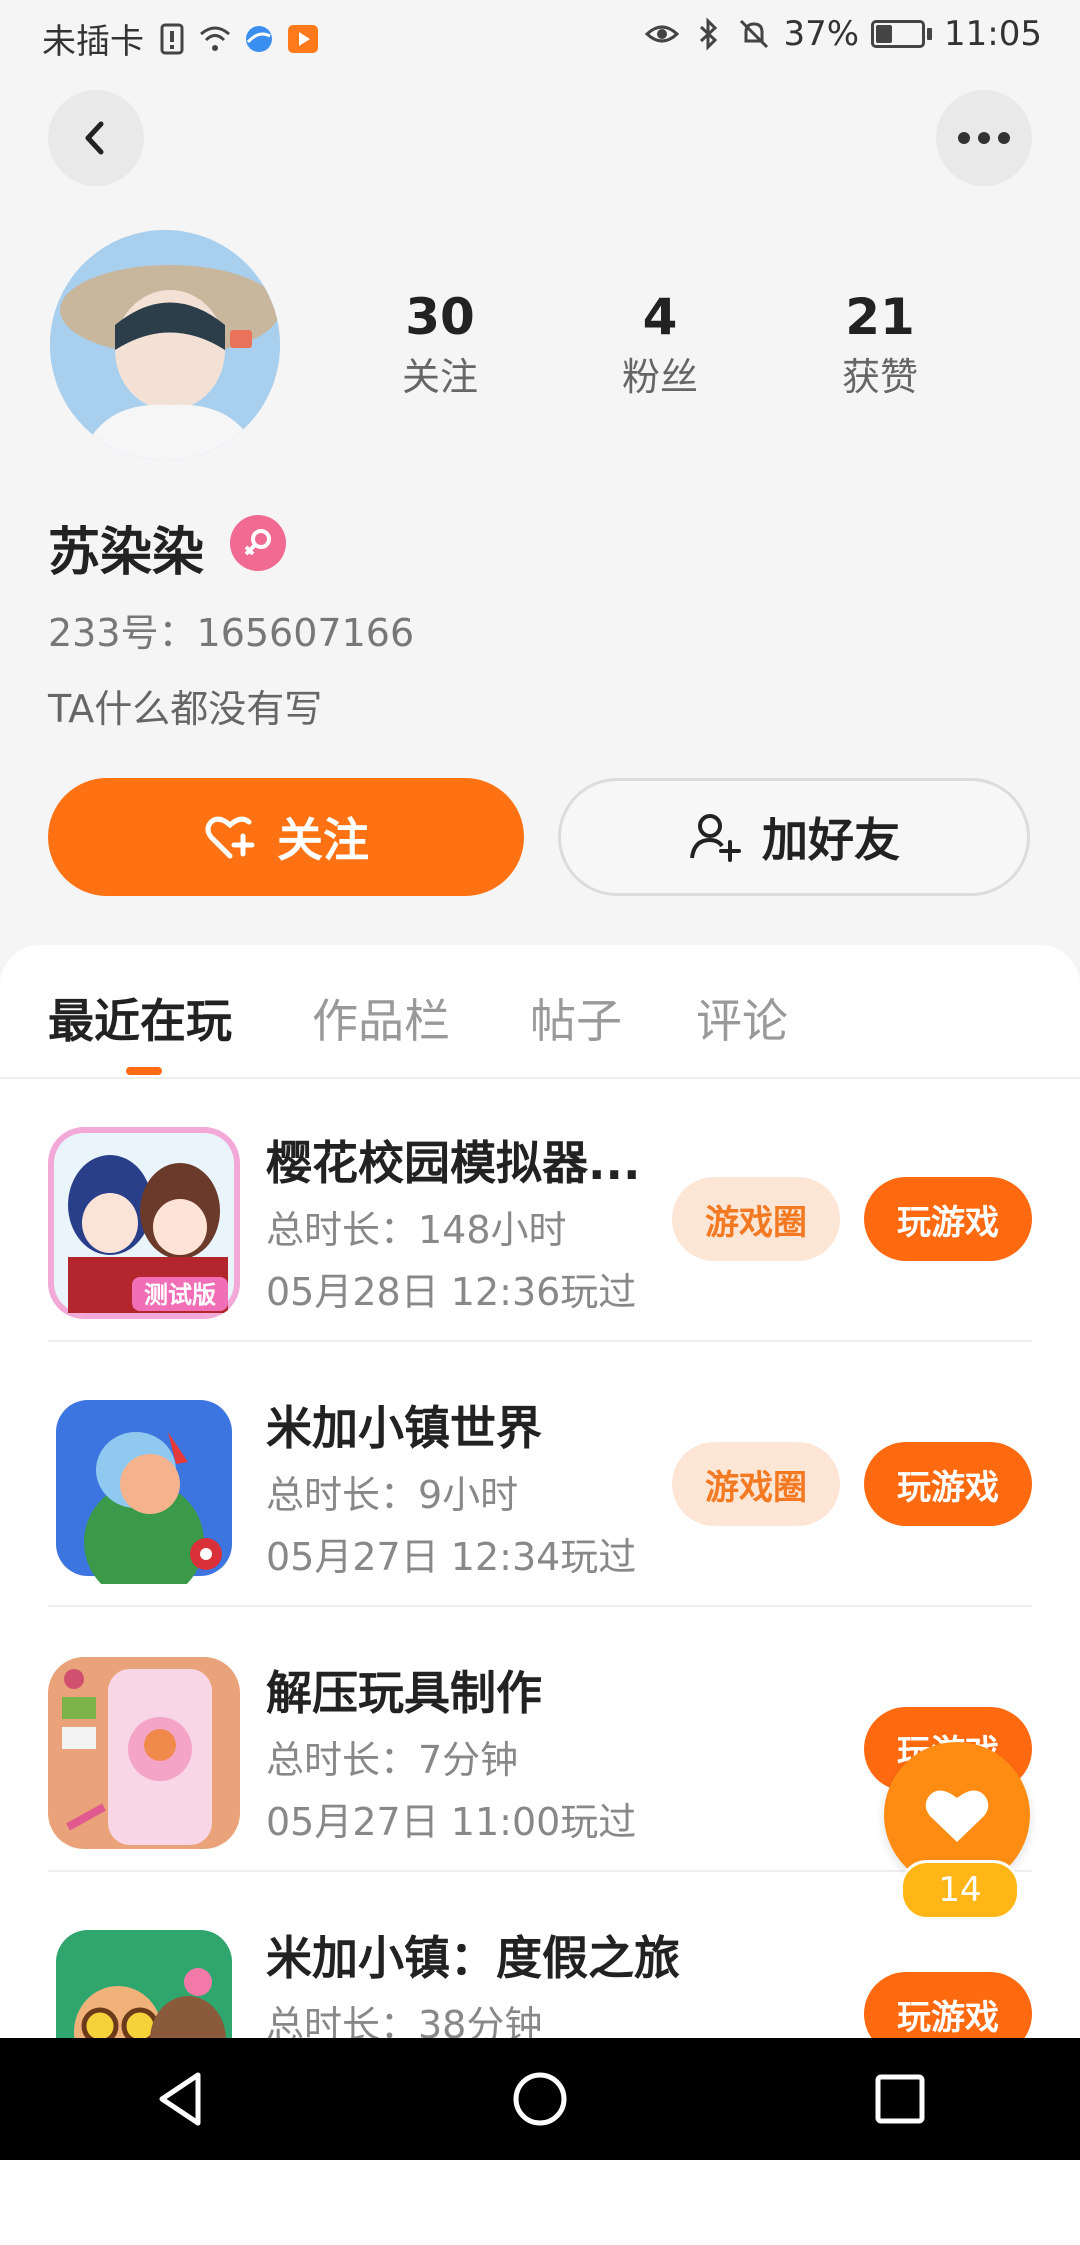 This screenshot has width=1080, height=2245. What do you see at coordinates (93, 42) in the screenshot?
I see `carrier-text: 未插卡` at bounding box center [93, 42].